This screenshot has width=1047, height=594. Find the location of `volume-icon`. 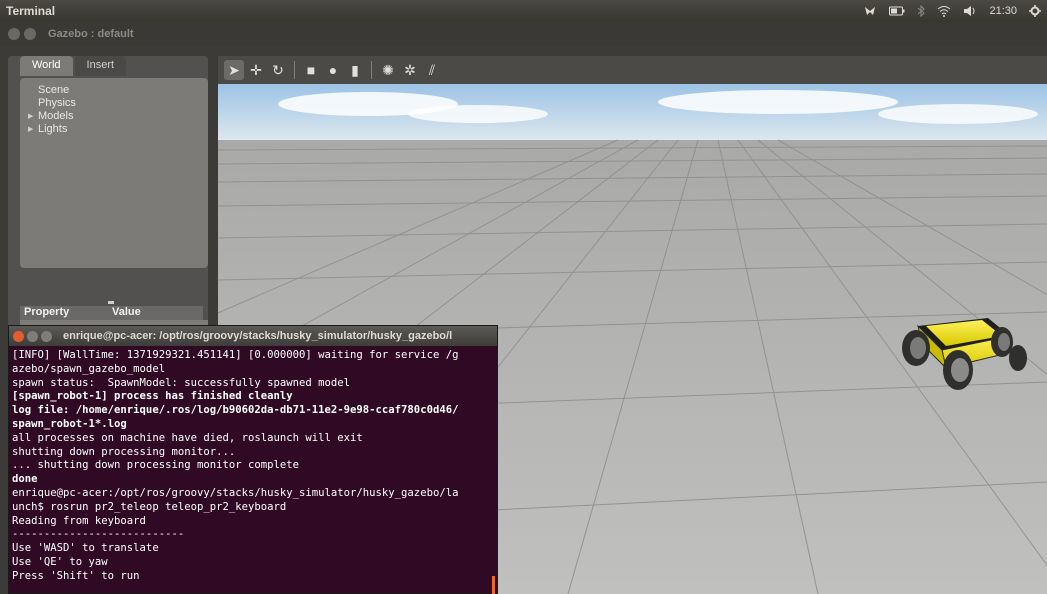

volume-icon is located at coordinates (970, 11).